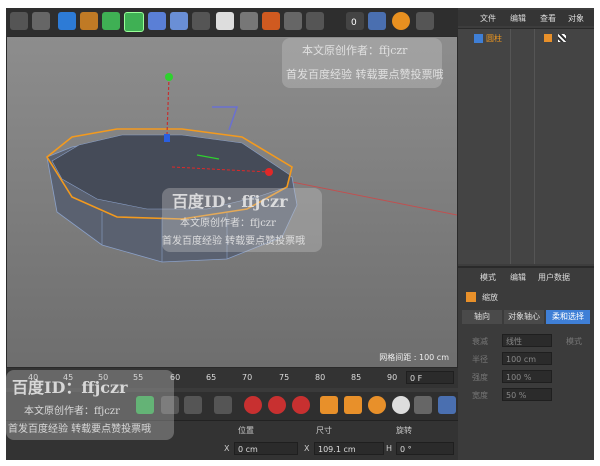 This screenshot has height=466, width=600. I want to click on tag-icon, so click(401, 21).